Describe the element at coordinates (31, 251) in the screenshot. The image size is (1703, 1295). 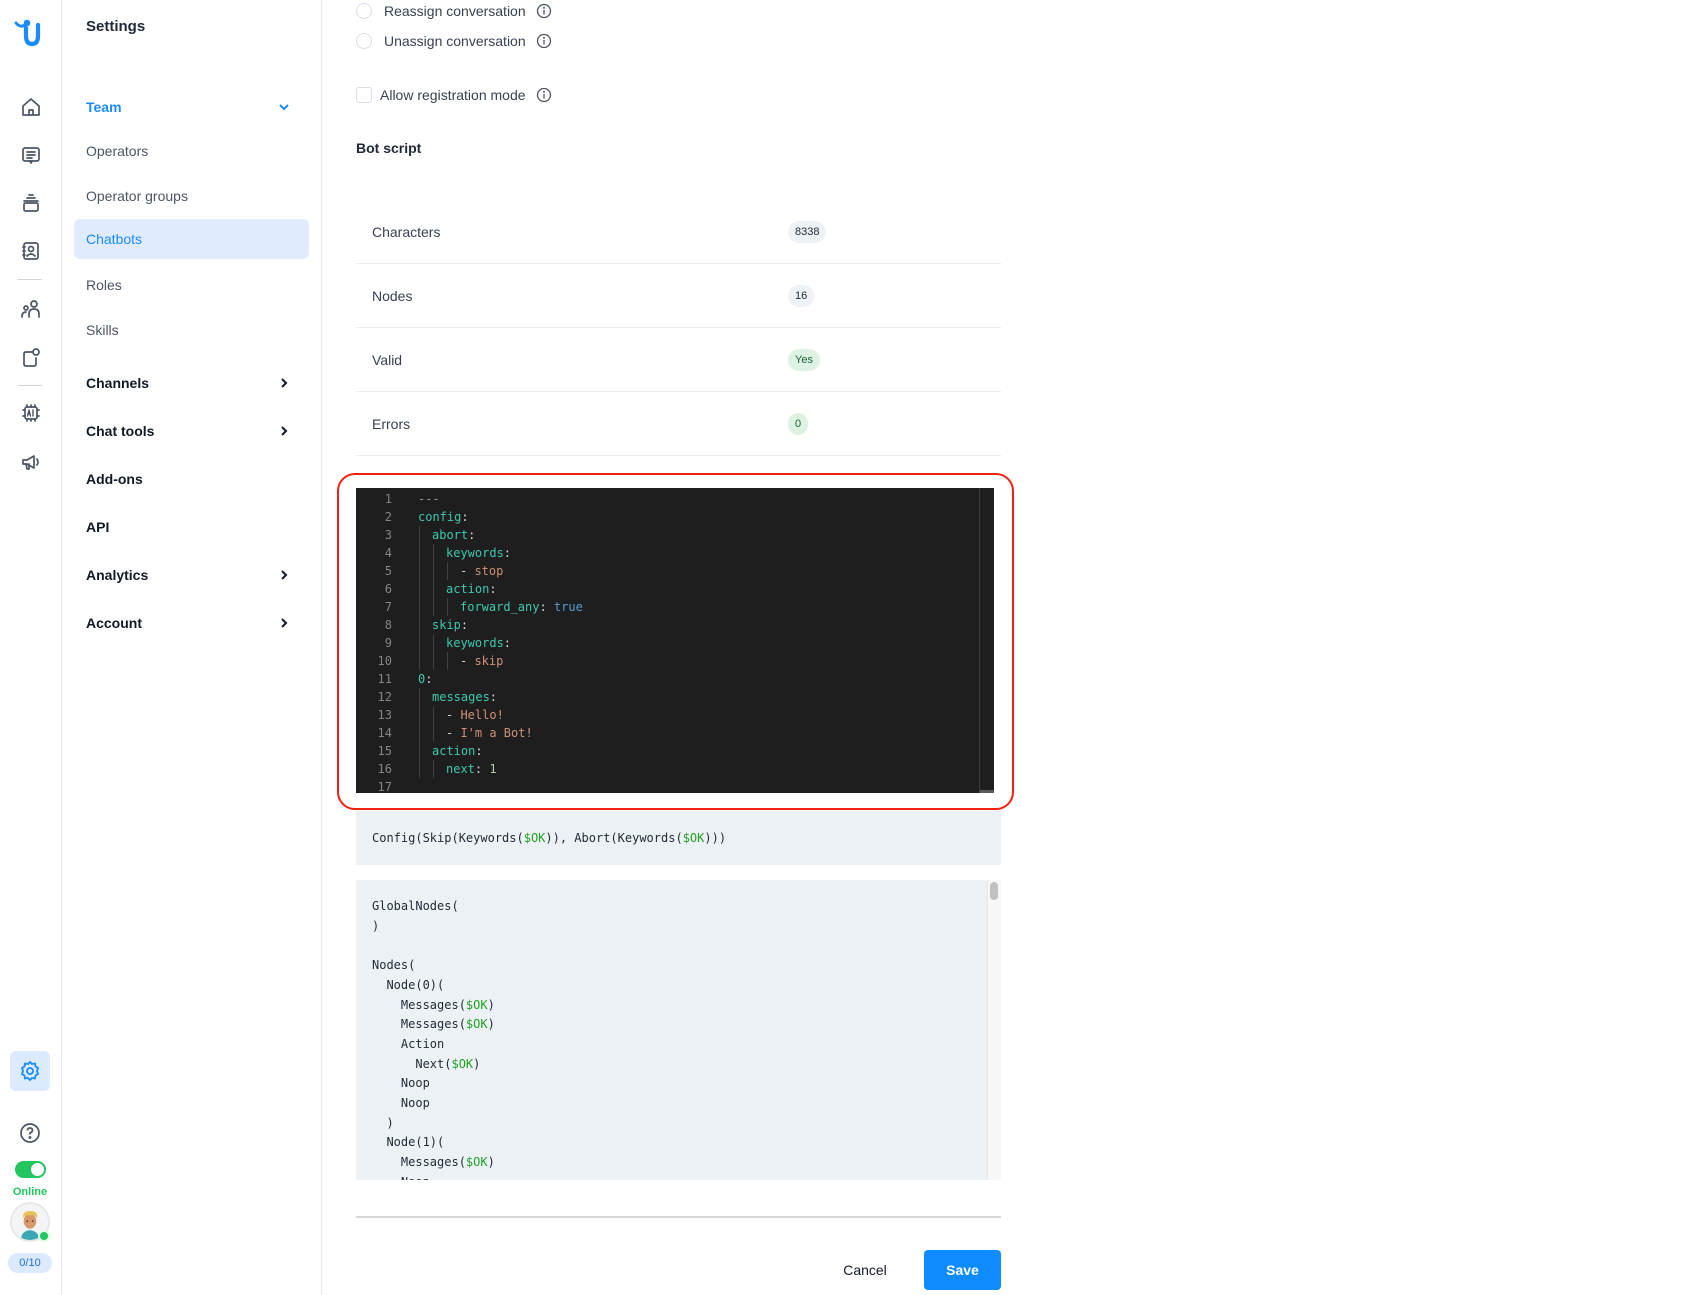
I see `contacts-icon` at that location.